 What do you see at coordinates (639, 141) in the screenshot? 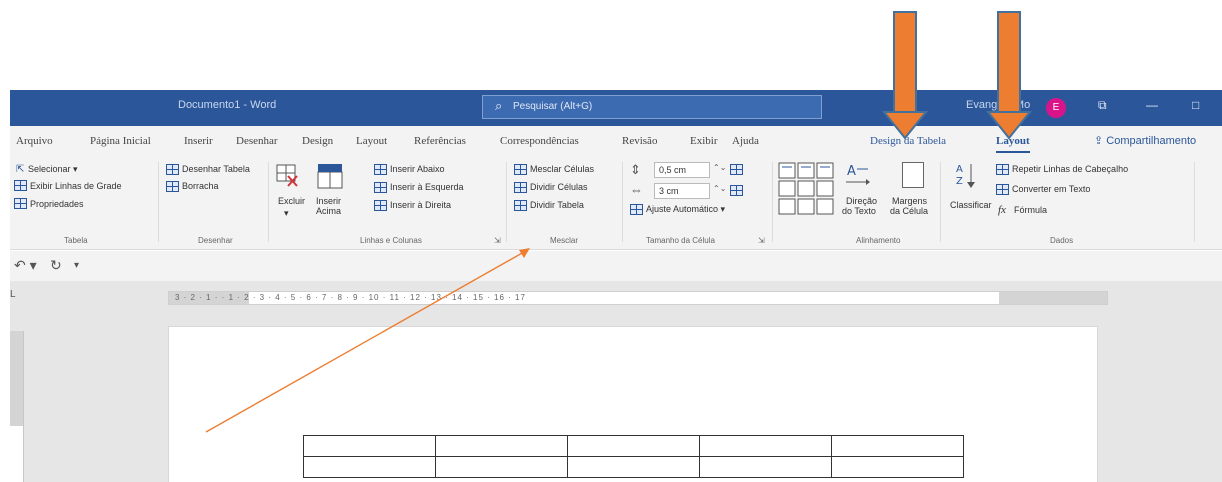
I see `tab-revisao: Revisão` at bounding box center [639, 141].